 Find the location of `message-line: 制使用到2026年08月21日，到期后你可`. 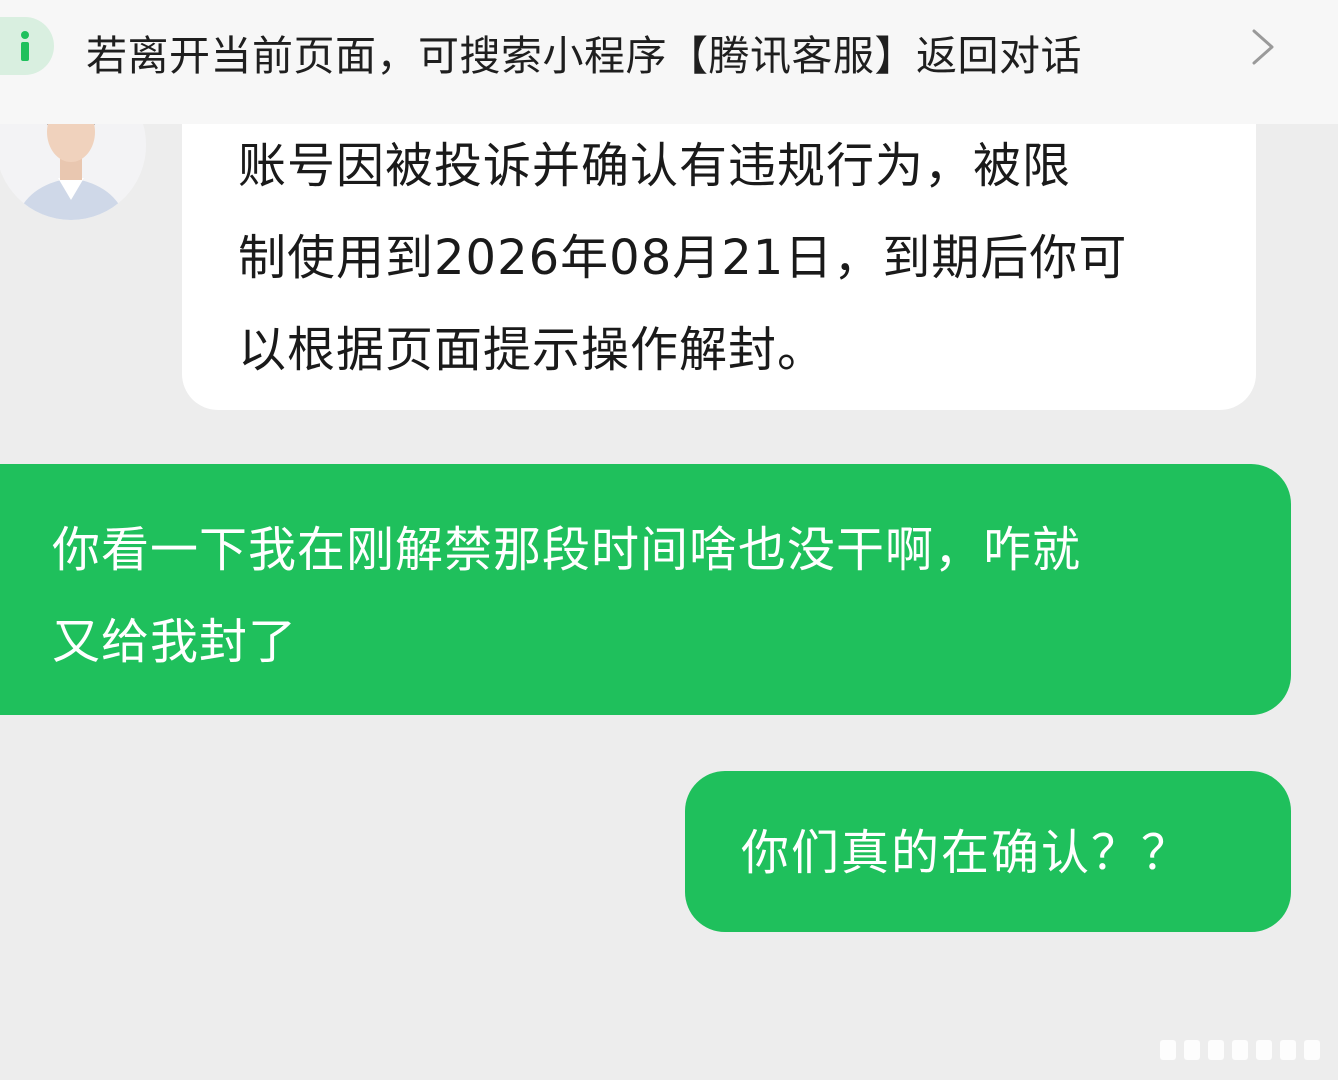

message-line: 制使用到2026年08月21日，到期后你可 is located at coordinates (683, 258).